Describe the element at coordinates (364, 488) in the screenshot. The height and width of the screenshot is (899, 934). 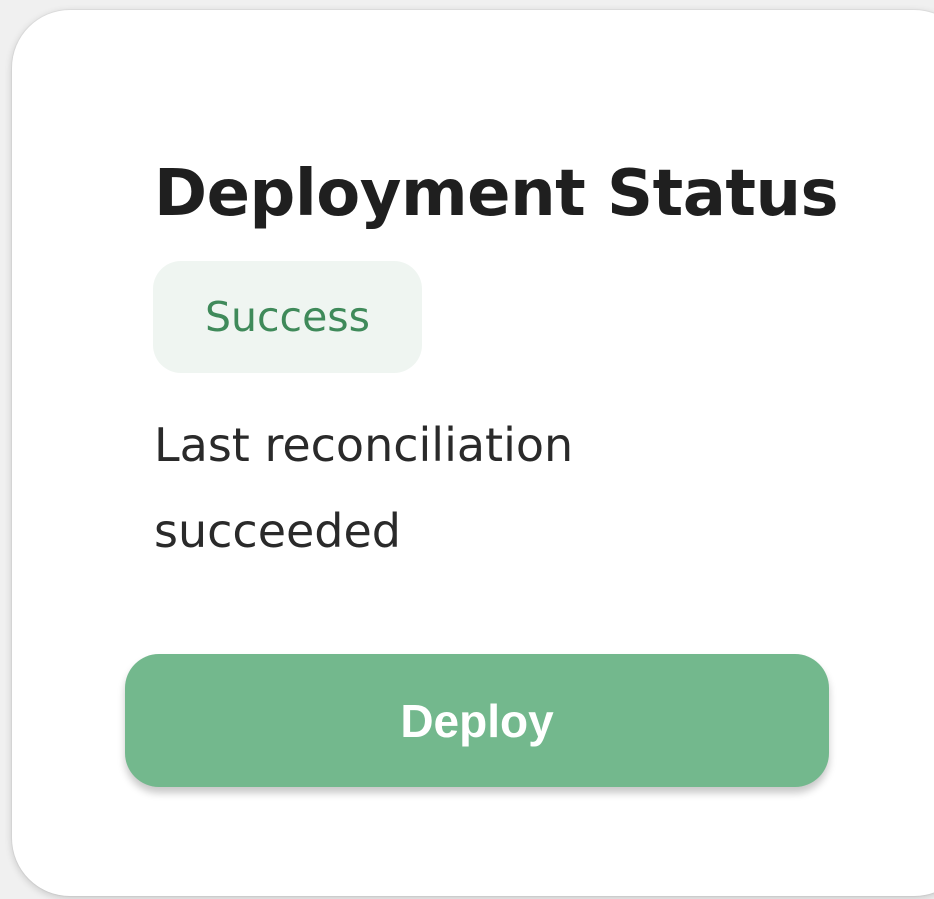
I see `status-message: Last reconciliation succeeded` at that location.